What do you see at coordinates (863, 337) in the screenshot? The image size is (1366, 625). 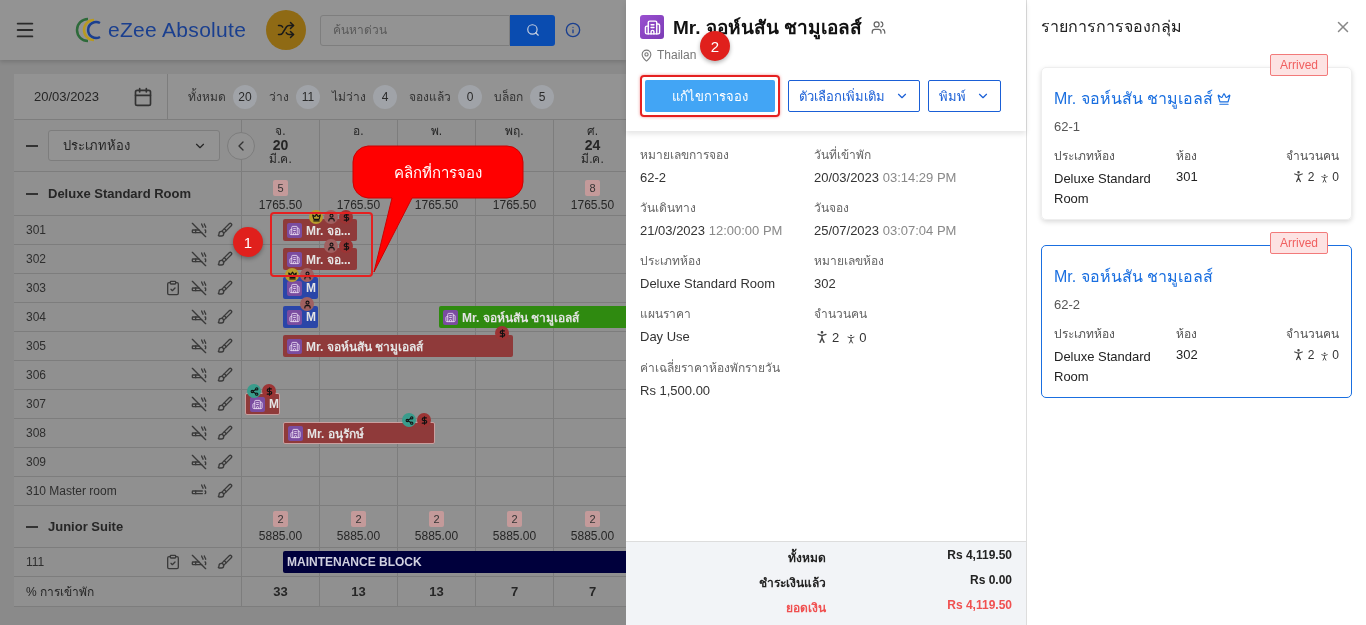 I see `child-count: 0` at bounding box center [863, 337].